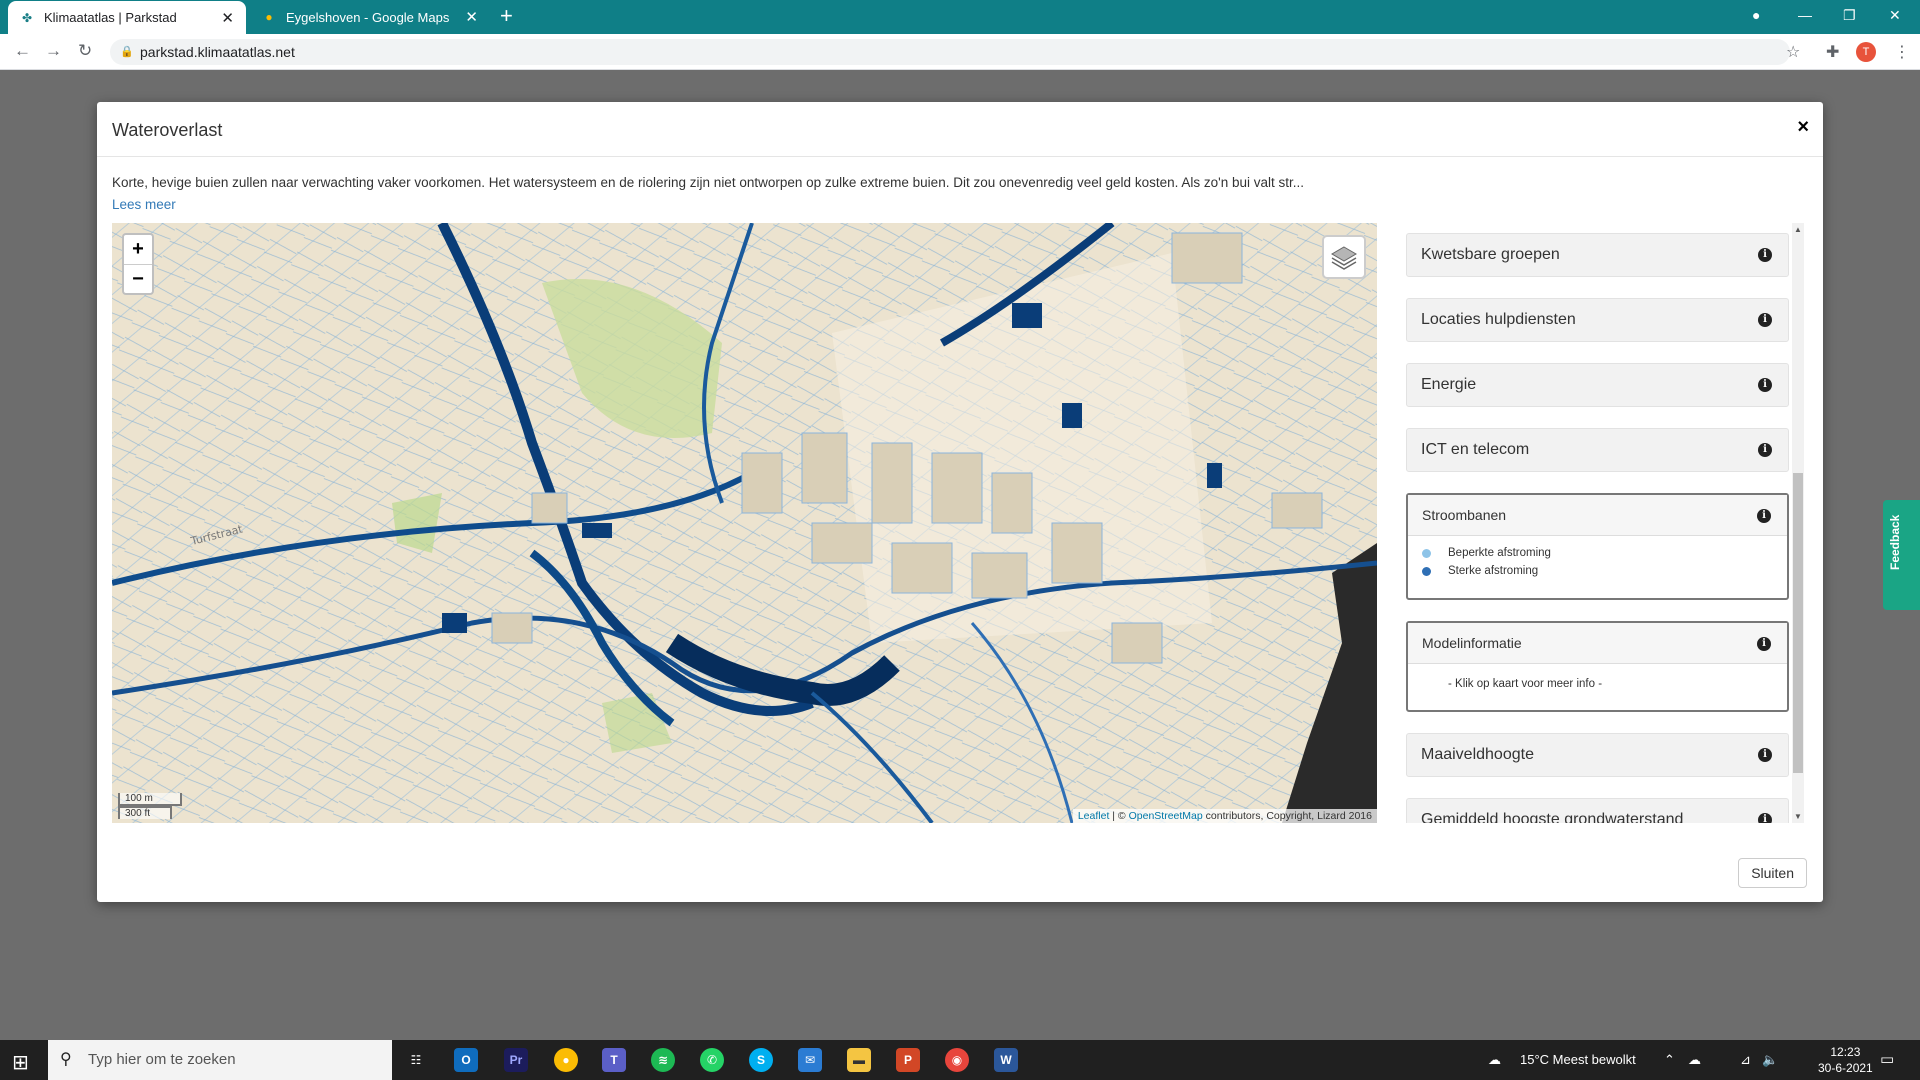 The width and height of the screenshot is (1920, 1080). I want to click on legend-label: Beperkte afstroming, so click(1499, 553).